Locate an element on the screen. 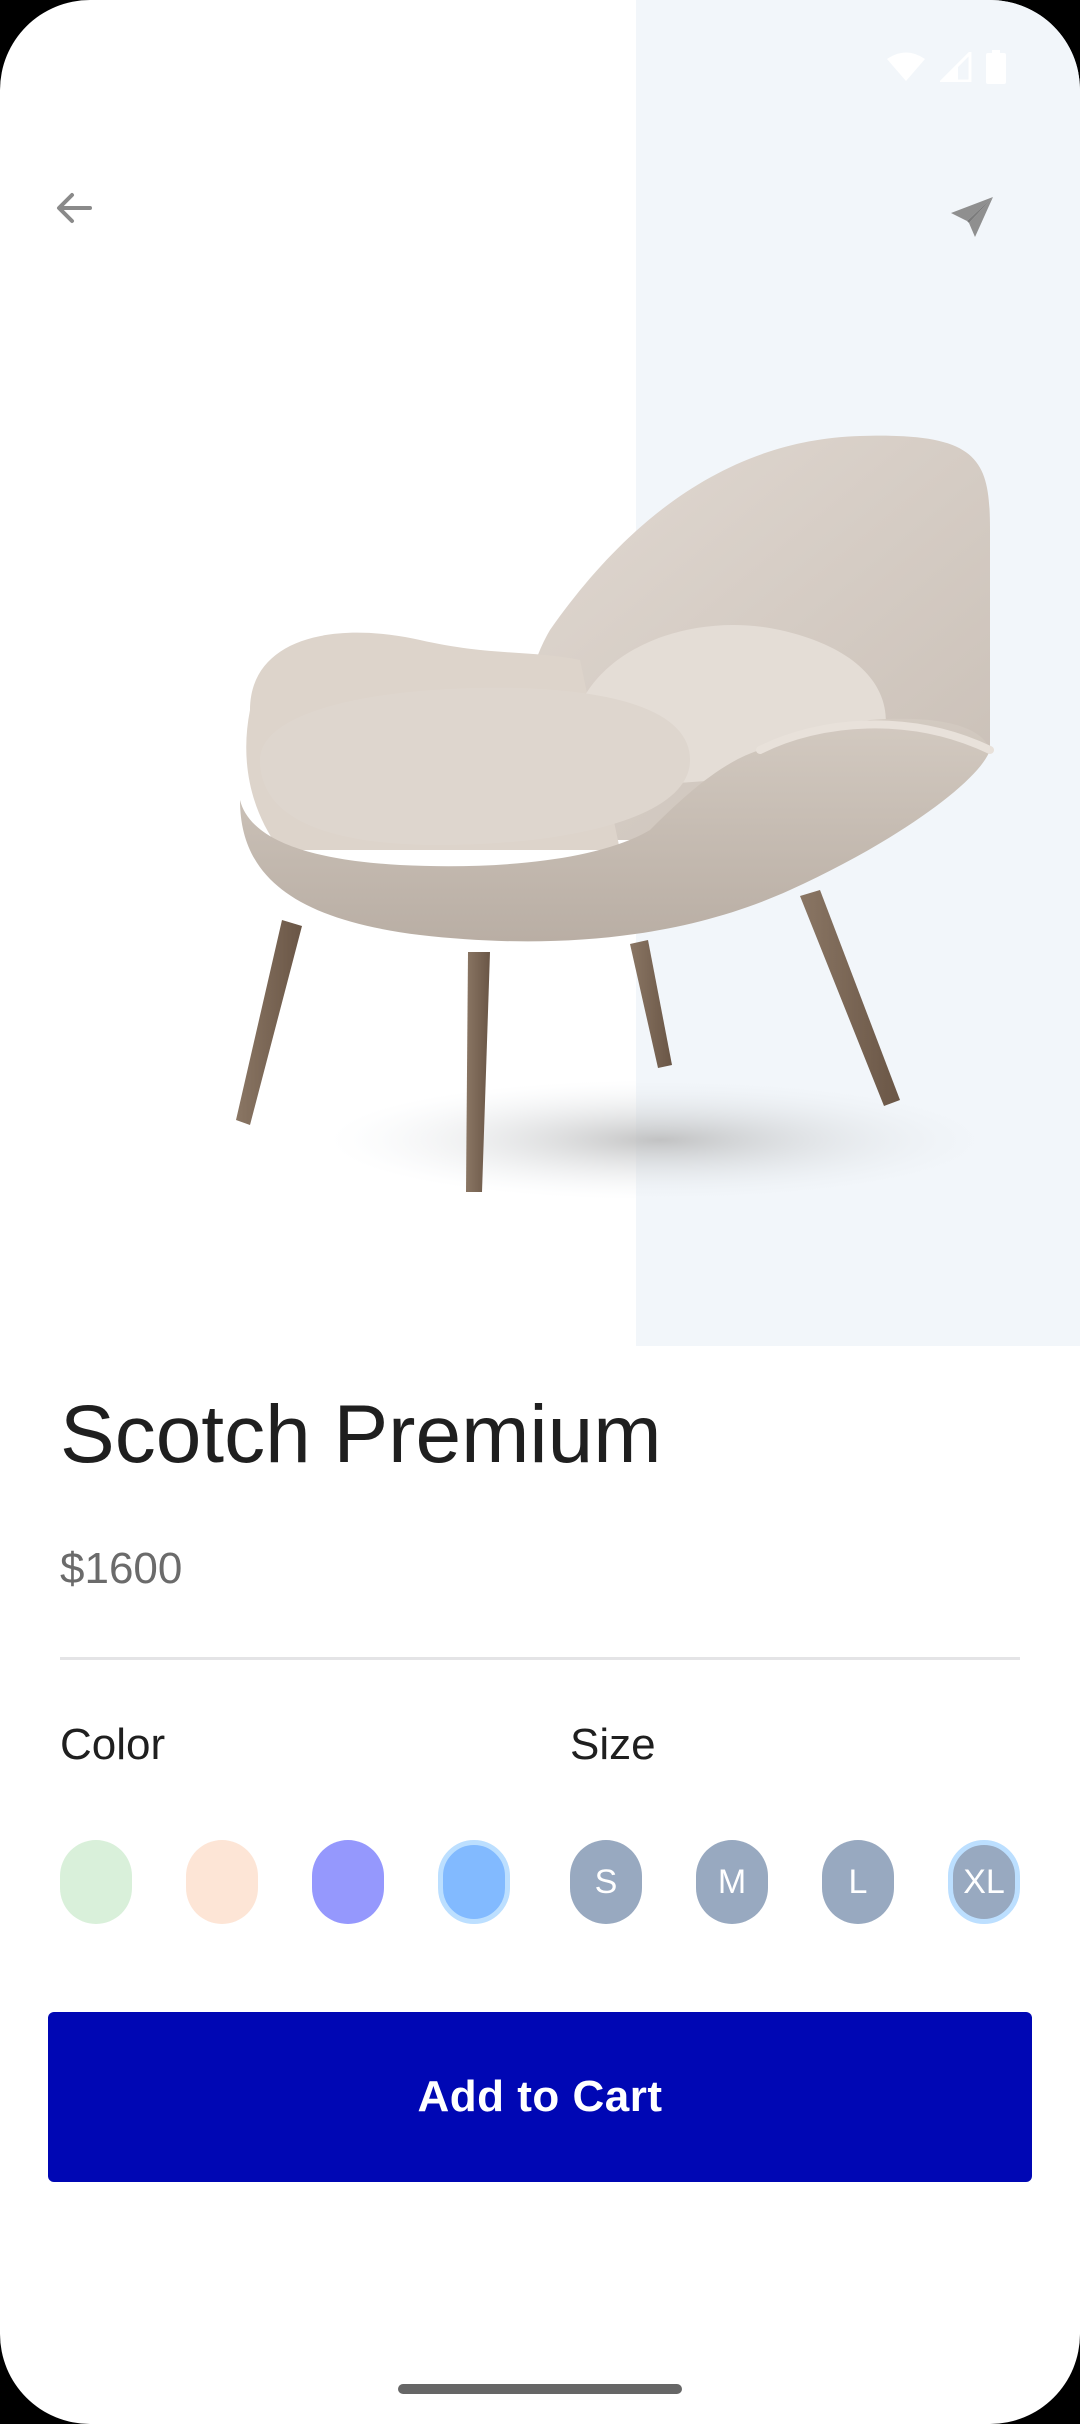 The width and height of the screenshot is (1080, 2424). divider is located at coordinates (540, 1658).